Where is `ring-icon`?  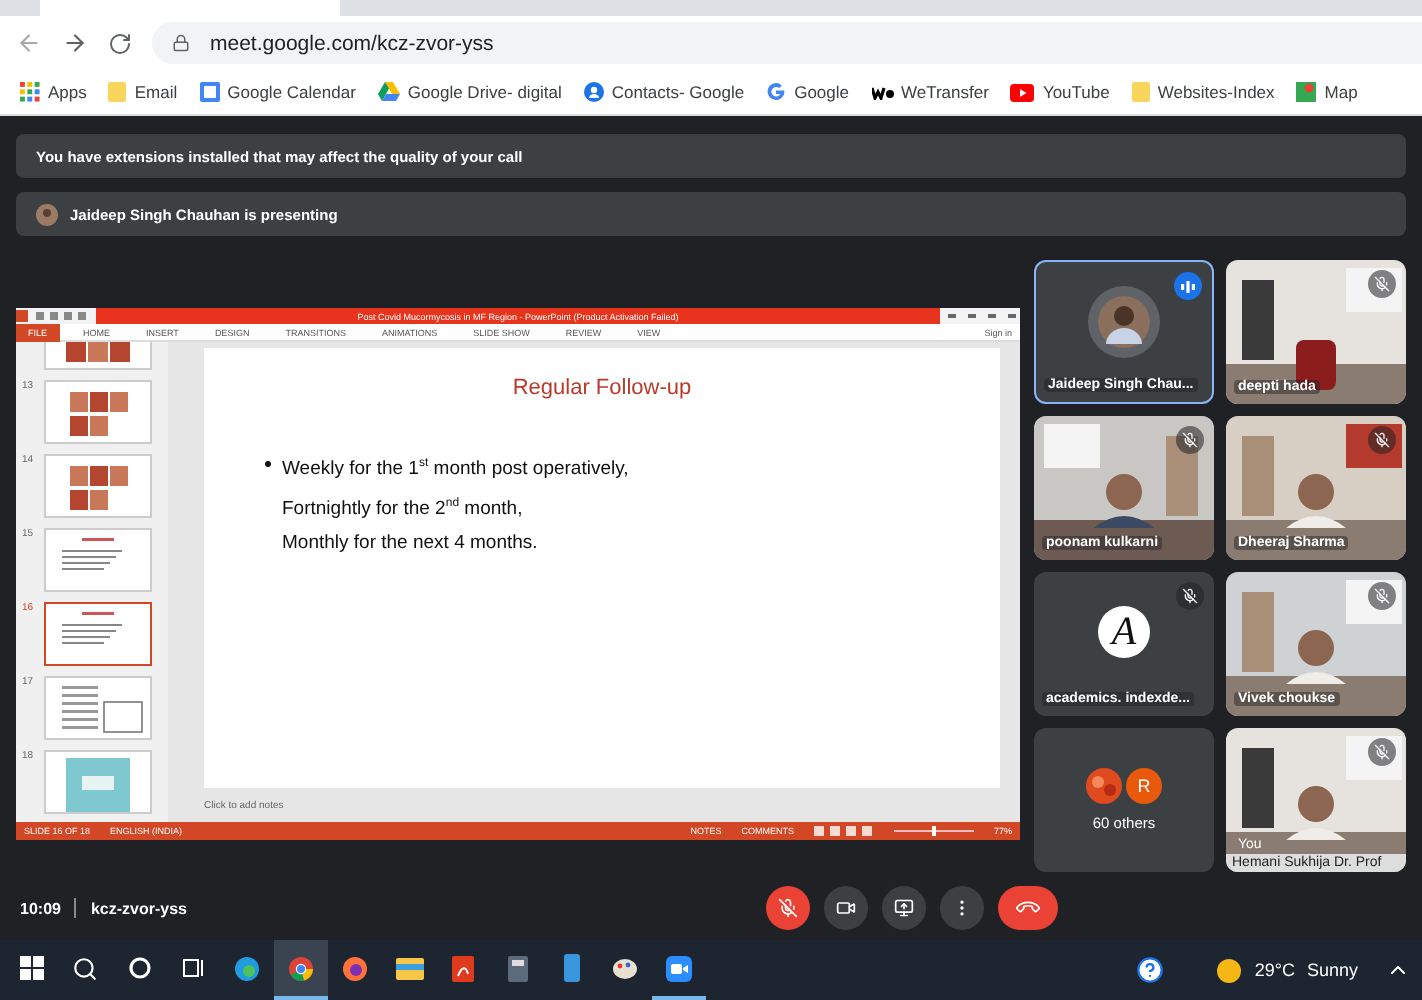
ring-icon is located at coordinates (139, 968).